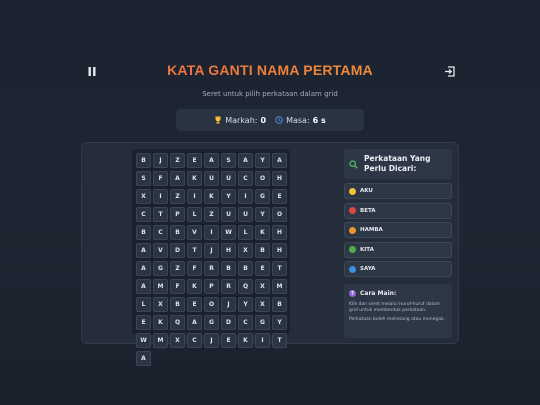 Image resolution: width=540 pixels, height=405 pixels. What do you see at coordinates (449, 71) in the screenshot?
I see `exit-button` at bounding box center [449, 71].